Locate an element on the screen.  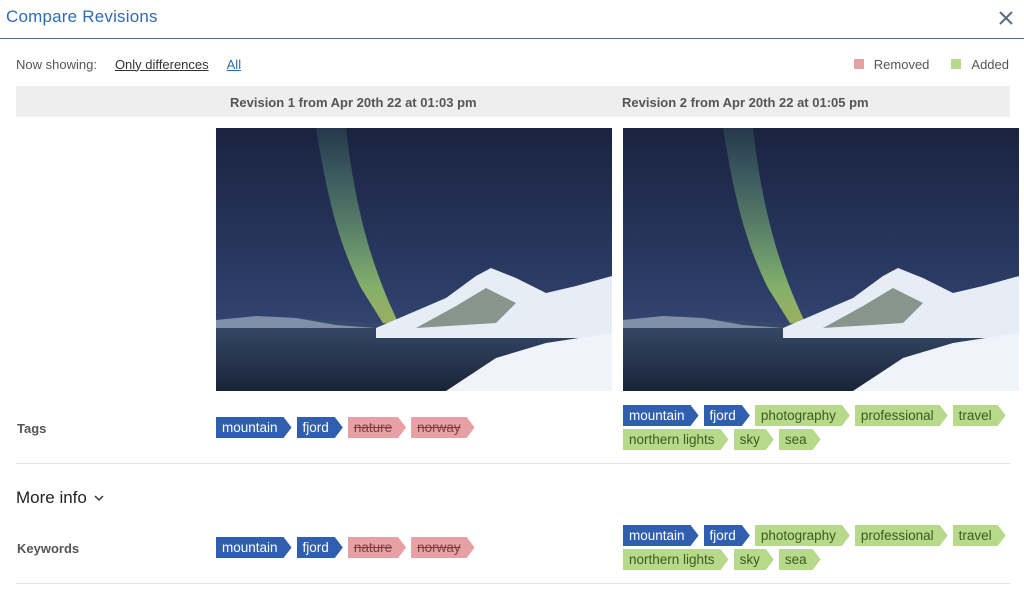
keywords-revision-1: mountain fjord nature norway is located at coordinates (414, 549).